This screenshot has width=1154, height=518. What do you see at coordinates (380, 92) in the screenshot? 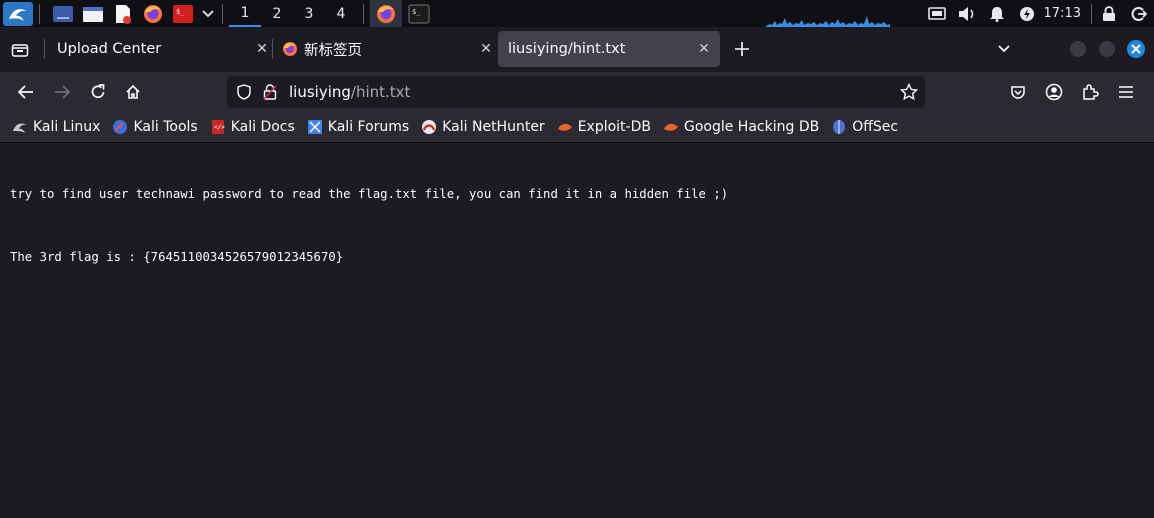
I see `url-path: /hint.txt` at bounding box center [380, 92].